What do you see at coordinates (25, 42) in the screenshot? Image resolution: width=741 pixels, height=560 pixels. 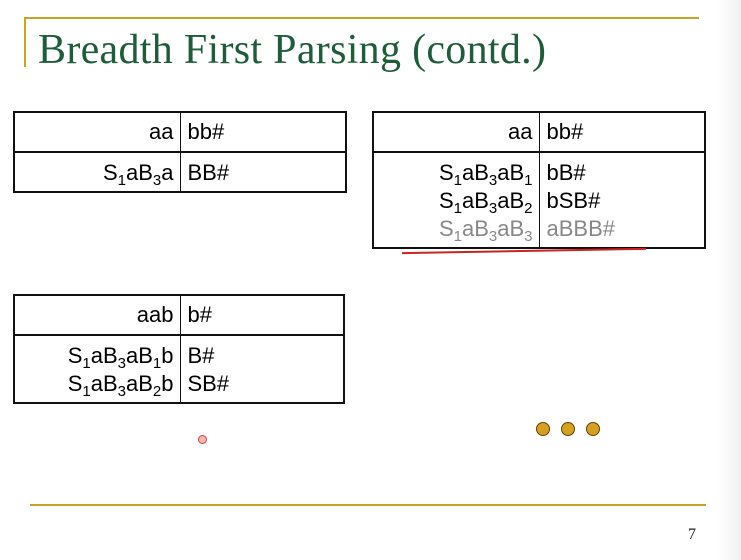 I see `left-accent-rule` at bounding box center [25, 42].